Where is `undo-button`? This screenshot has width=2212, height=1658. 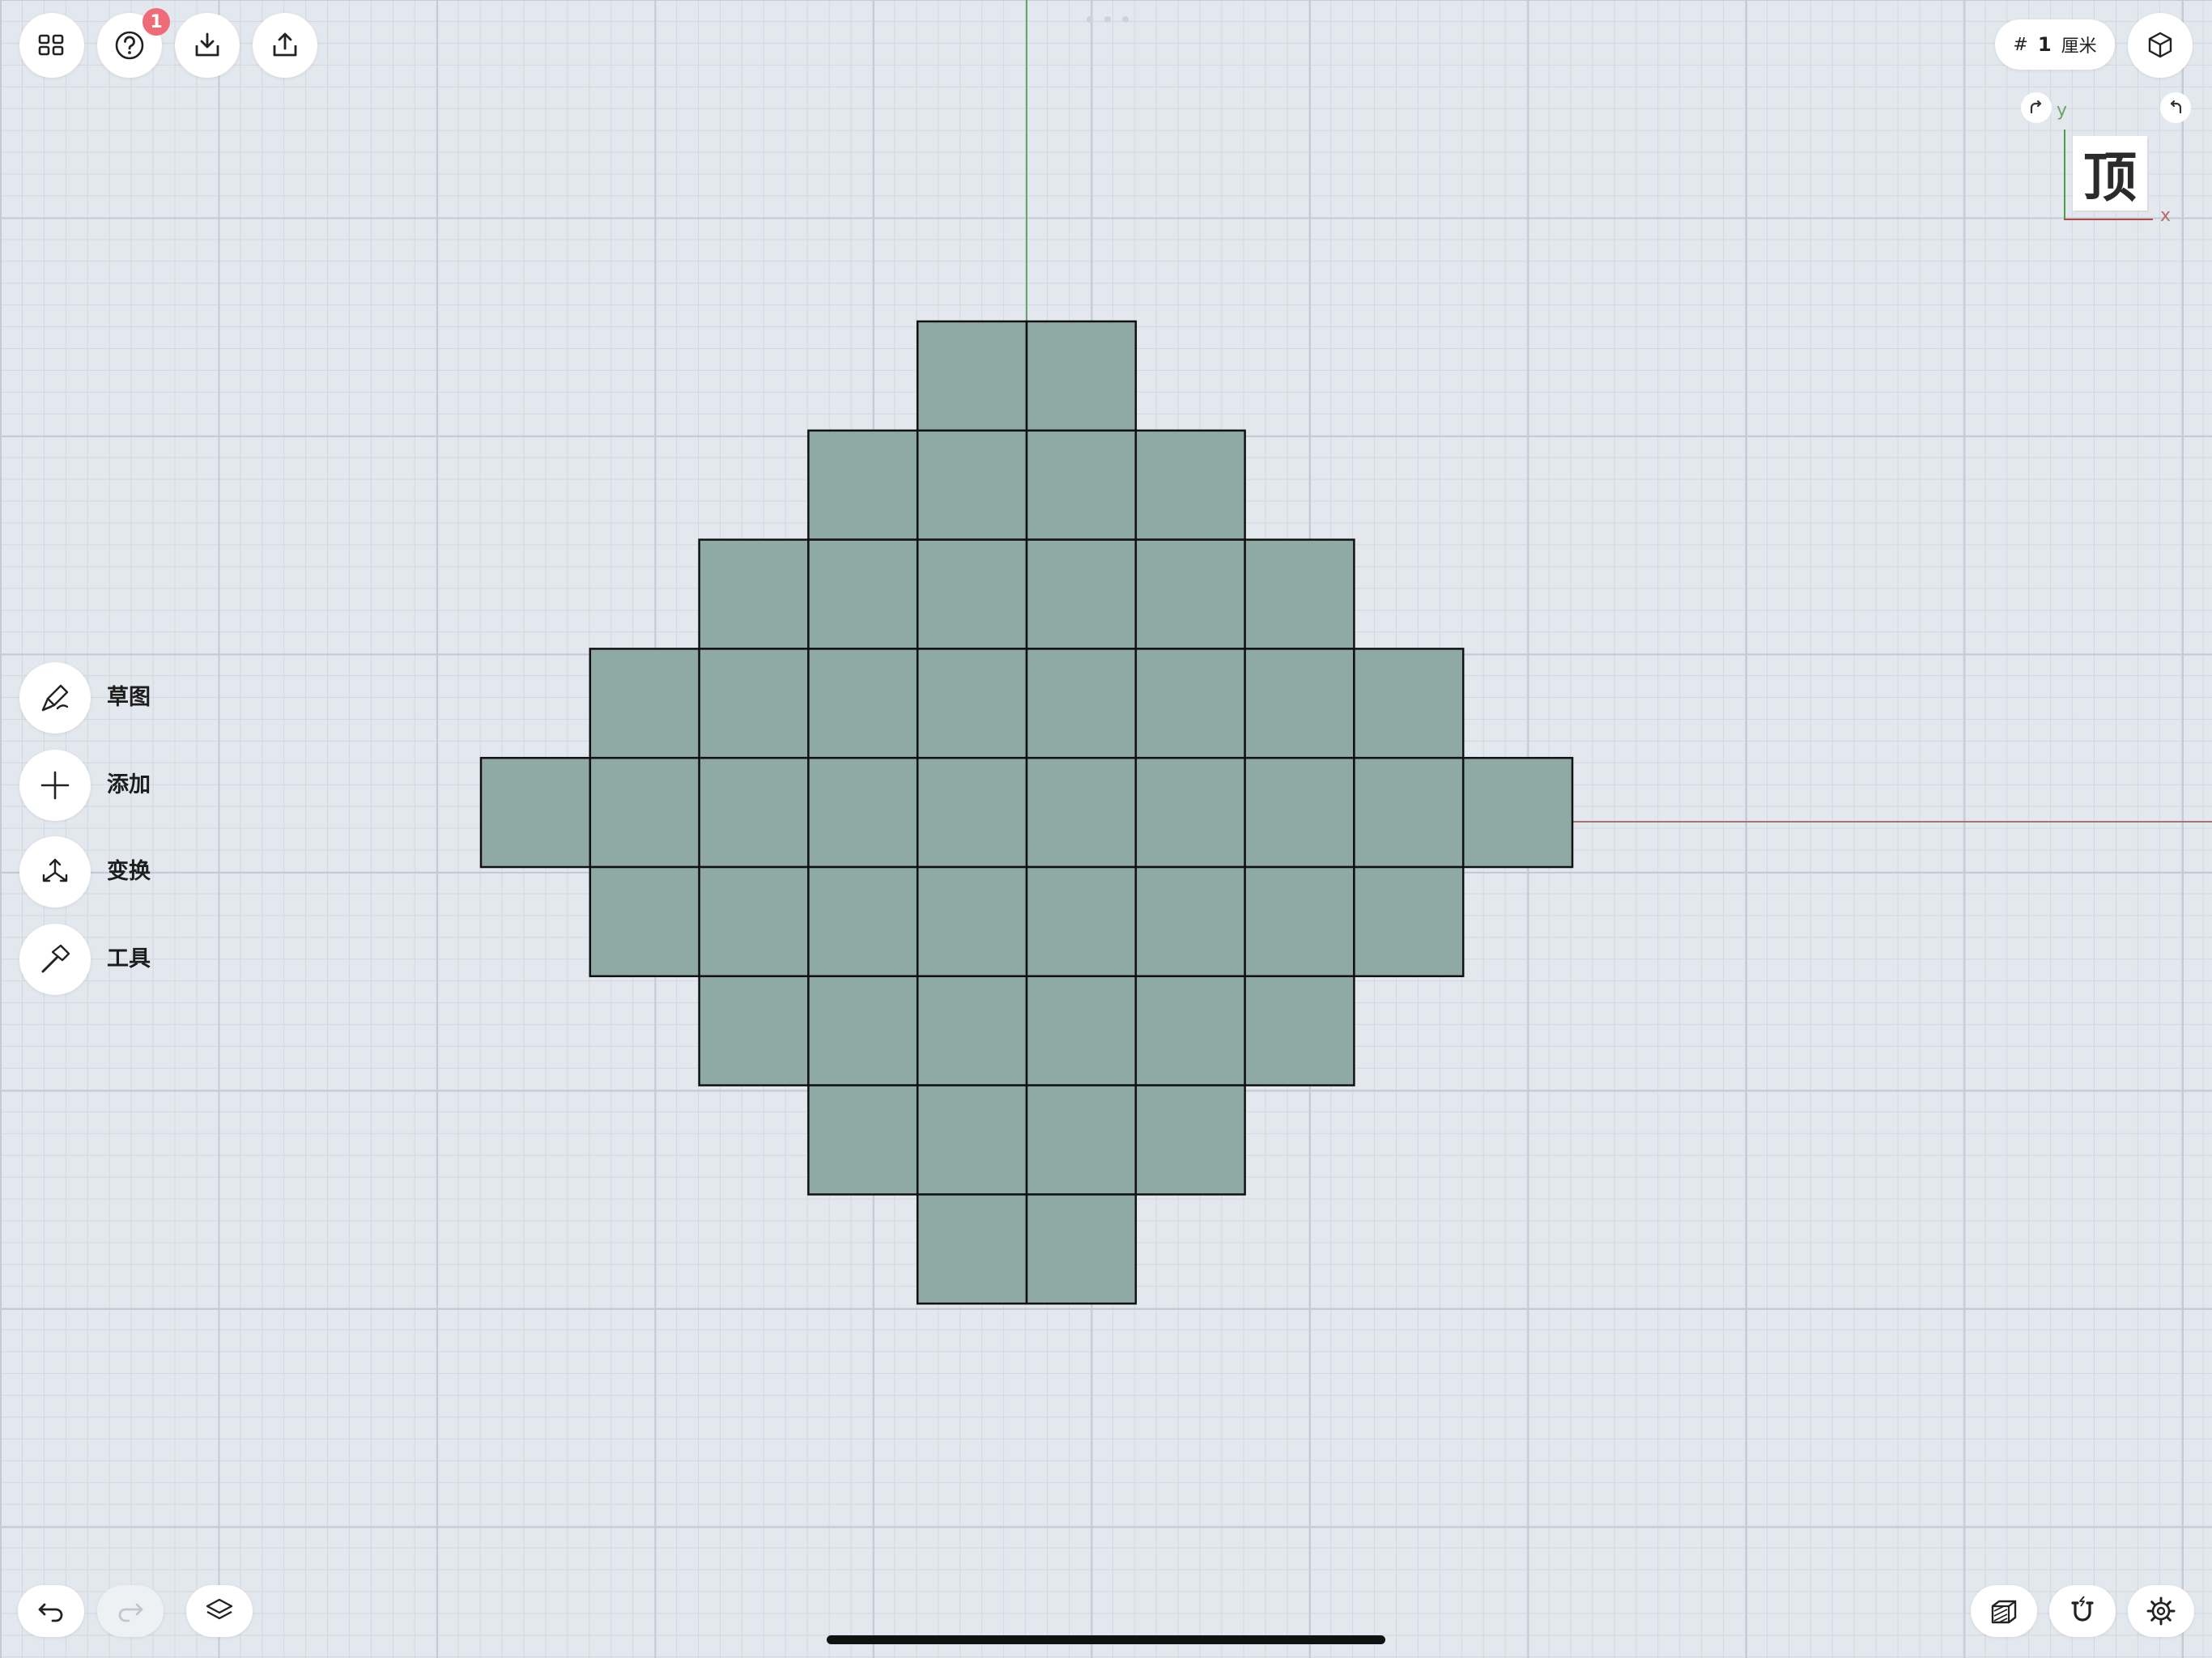 undo-button is located at coordinates (51, 1611).